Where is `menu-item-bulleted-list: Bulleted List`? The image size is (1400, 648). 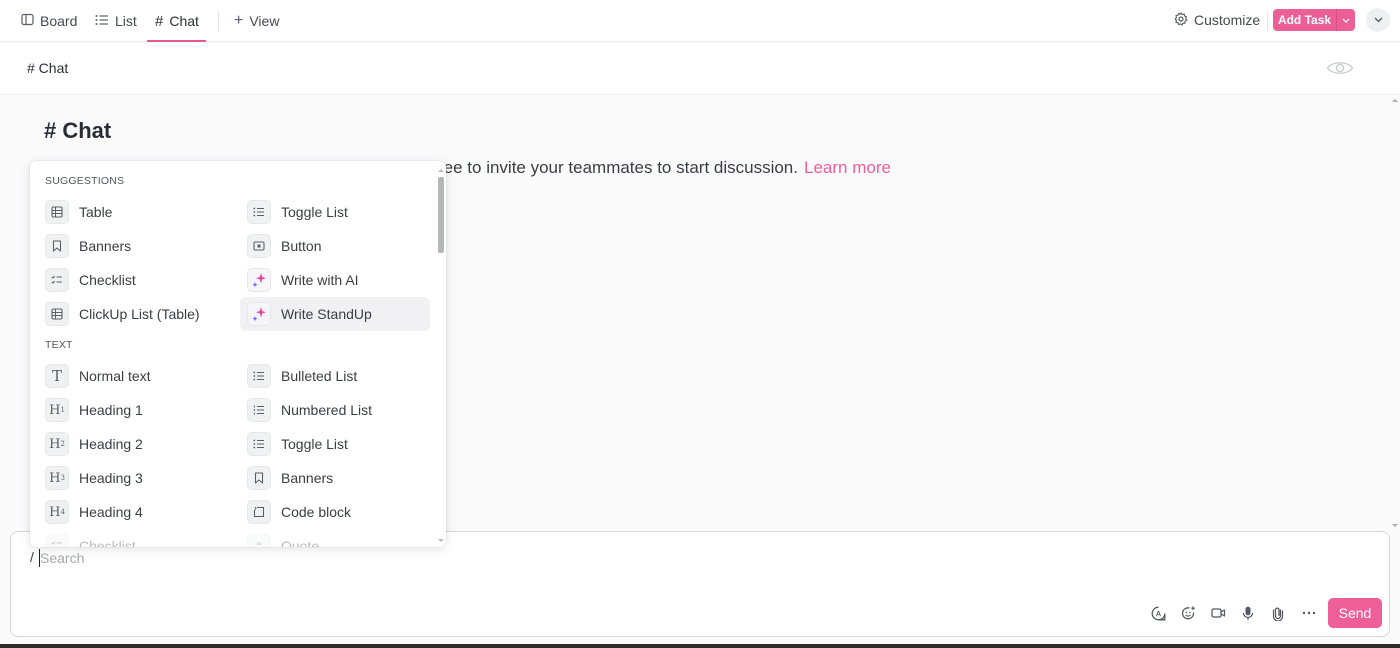 menu-item-bulleted-list: Bulleted List is located at coordinates (335, 376).